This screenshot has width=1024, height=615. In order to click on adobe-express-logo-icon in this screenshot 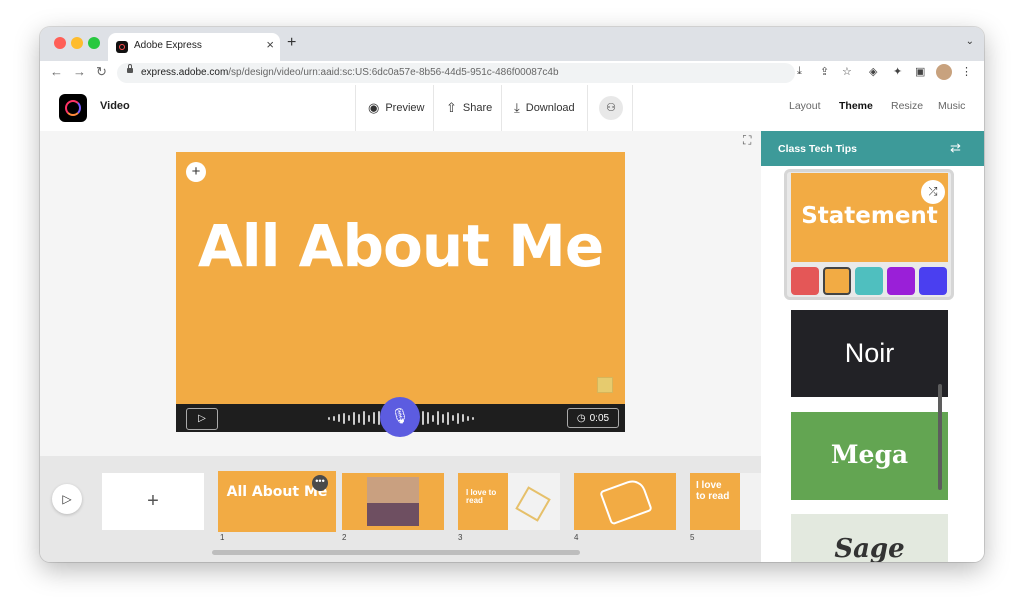, I will do `click(73, 108)`.